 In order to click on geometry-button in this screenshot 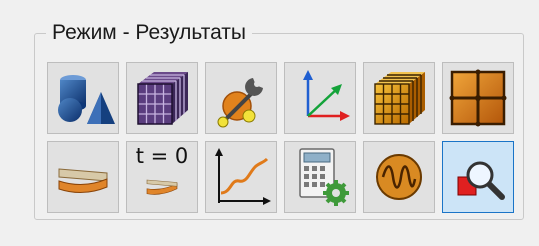, I will do `click(83, 98)`.